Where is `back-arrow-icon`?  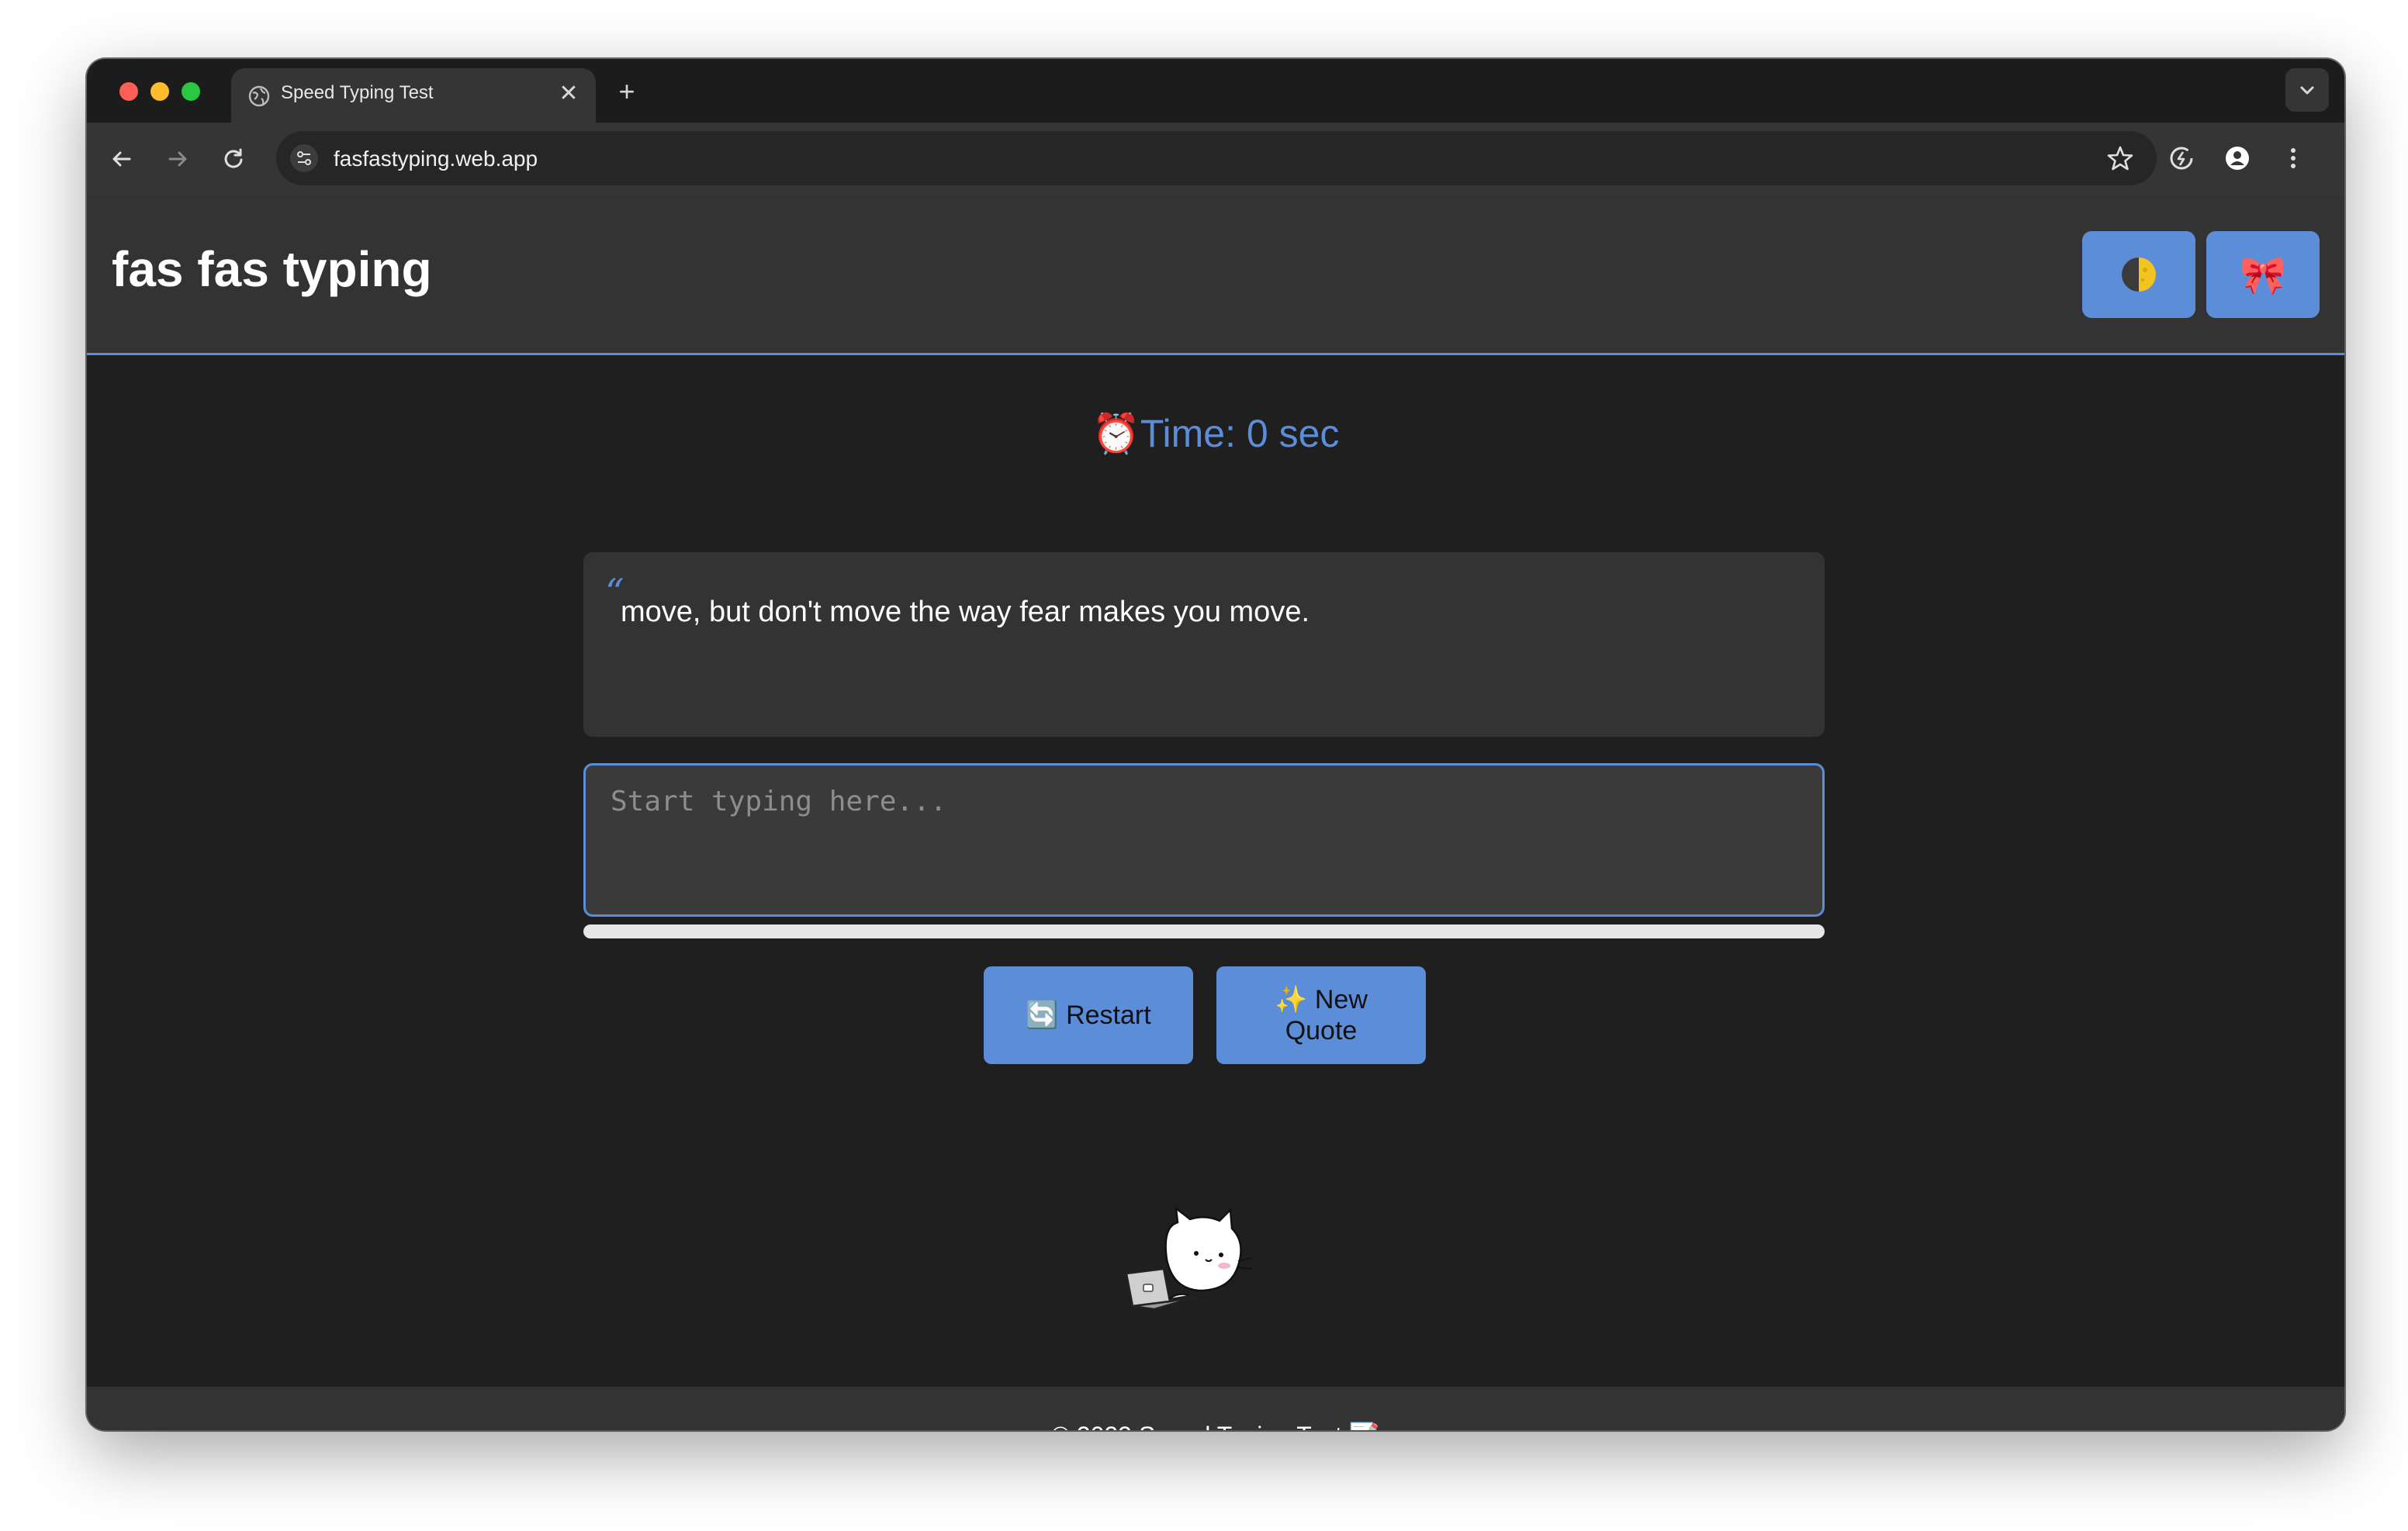 back-arrow-icon is located at coordinates (122, 159).